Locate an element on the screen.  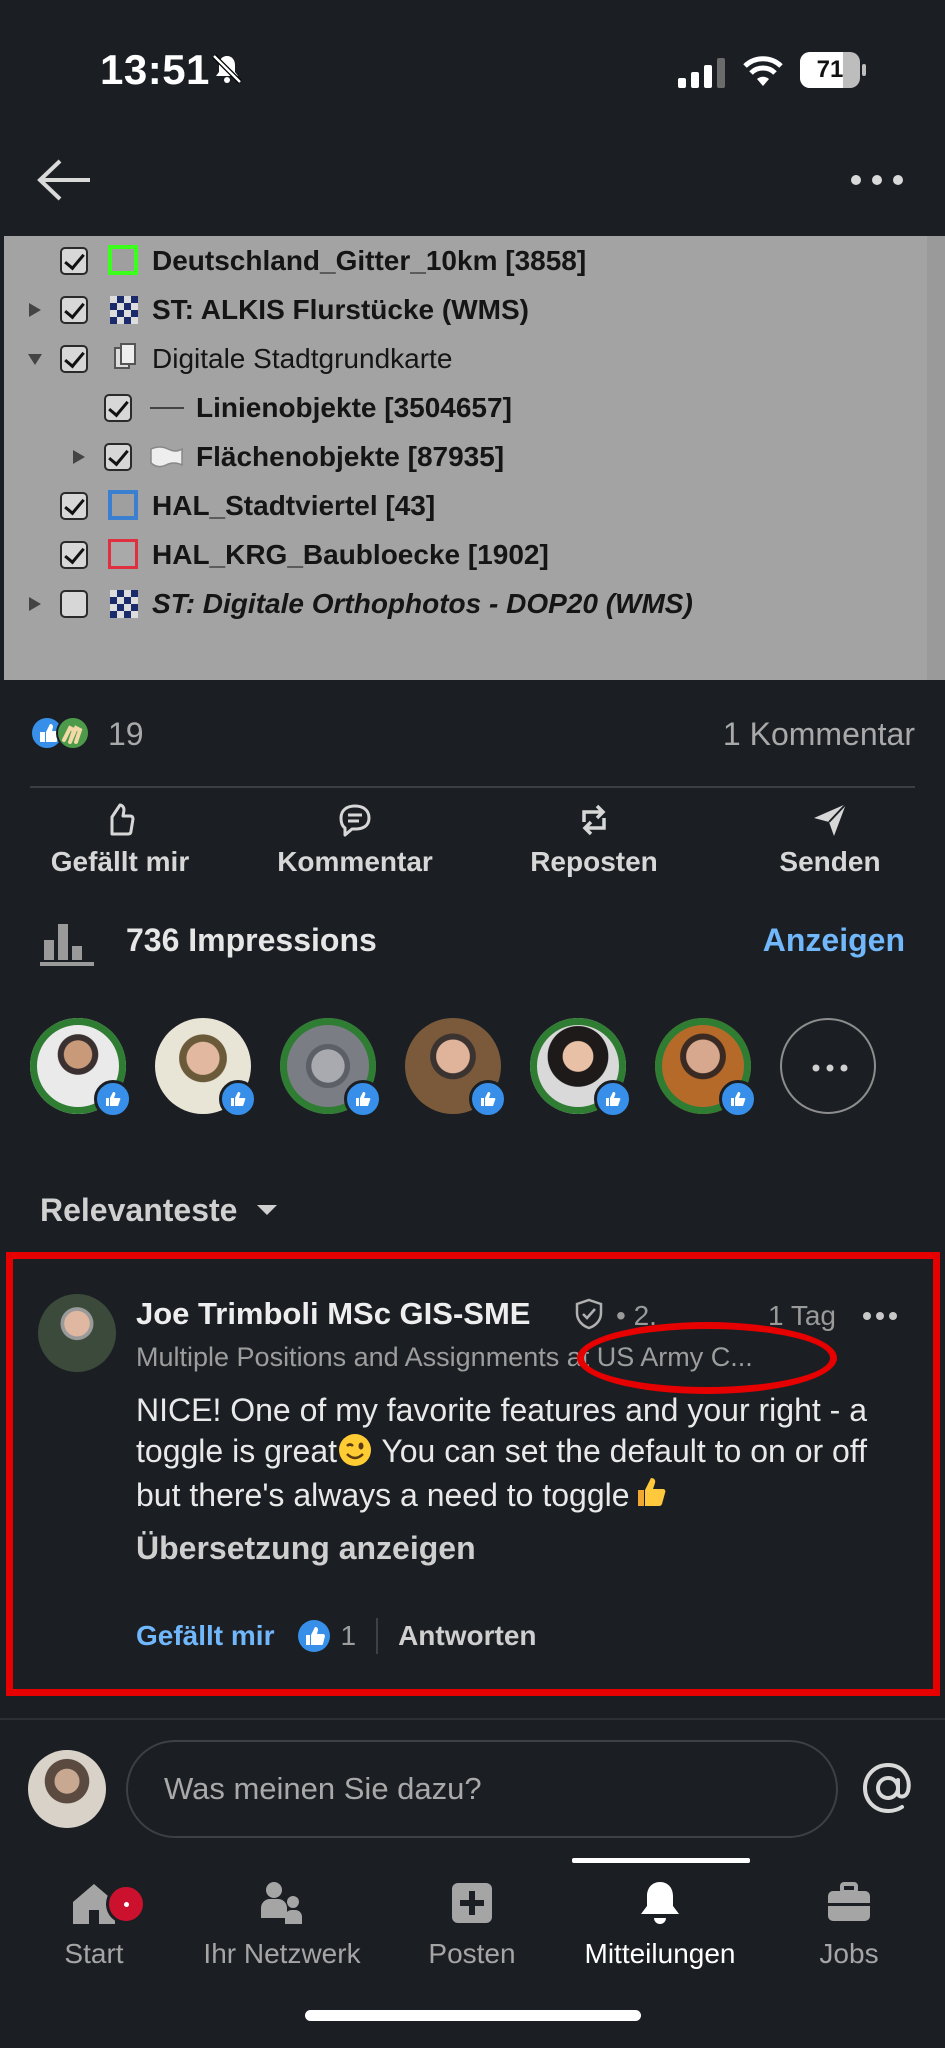
bar-chart-icon is located at coordinates (67, 945).